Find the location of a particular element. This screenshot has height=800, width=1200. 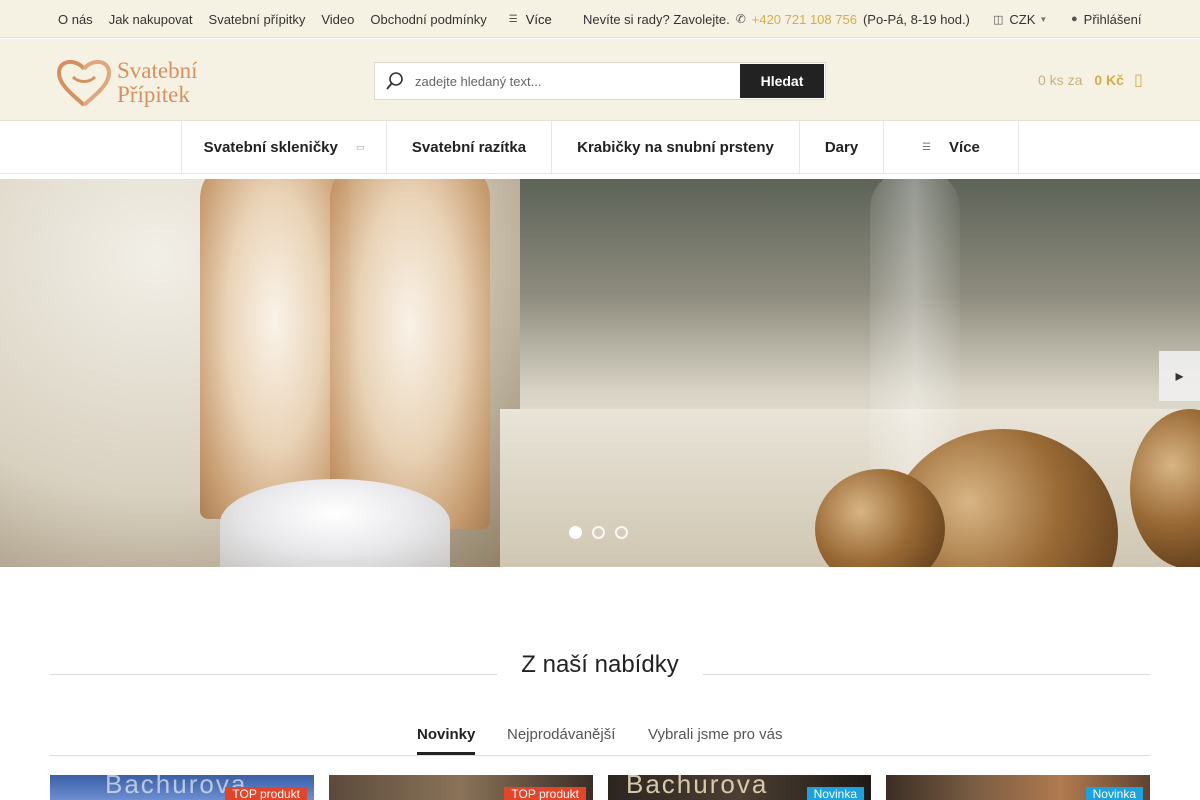

nav-item-label: Více is located at coordinates (964, 147).